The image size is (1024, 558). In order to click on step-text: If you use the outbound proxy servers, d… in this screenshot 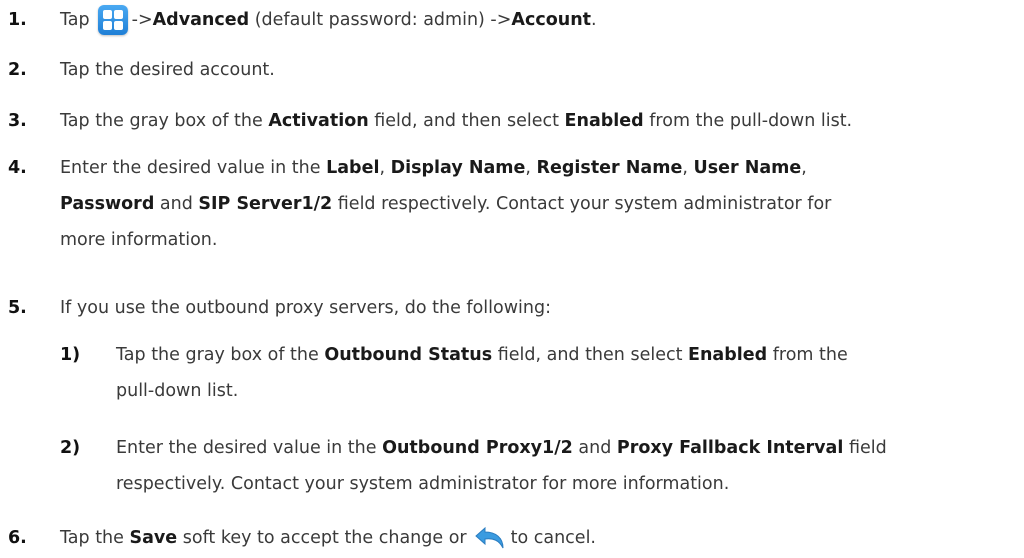, I will do `click(538, 308)`.